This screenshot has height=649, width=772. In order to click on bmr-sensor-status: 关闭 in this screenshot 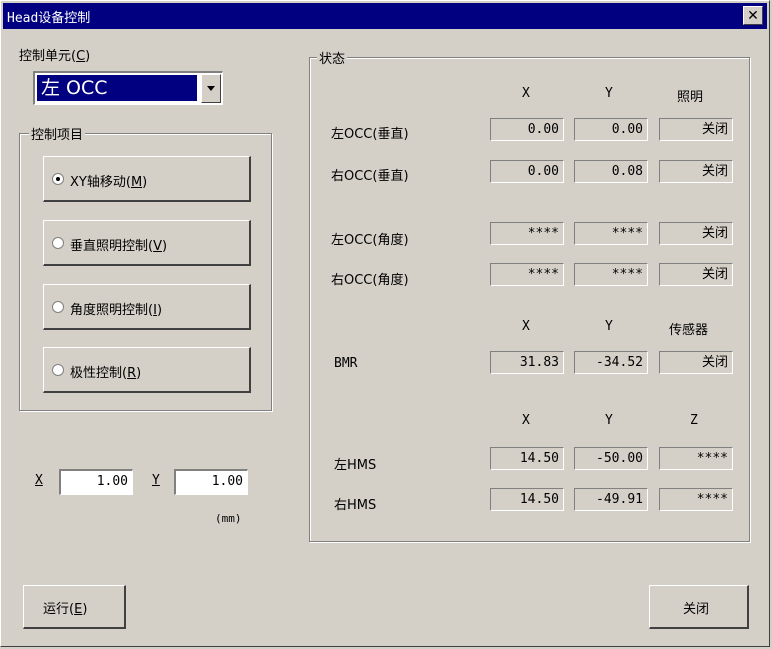, I will do `click(696, 362)`.